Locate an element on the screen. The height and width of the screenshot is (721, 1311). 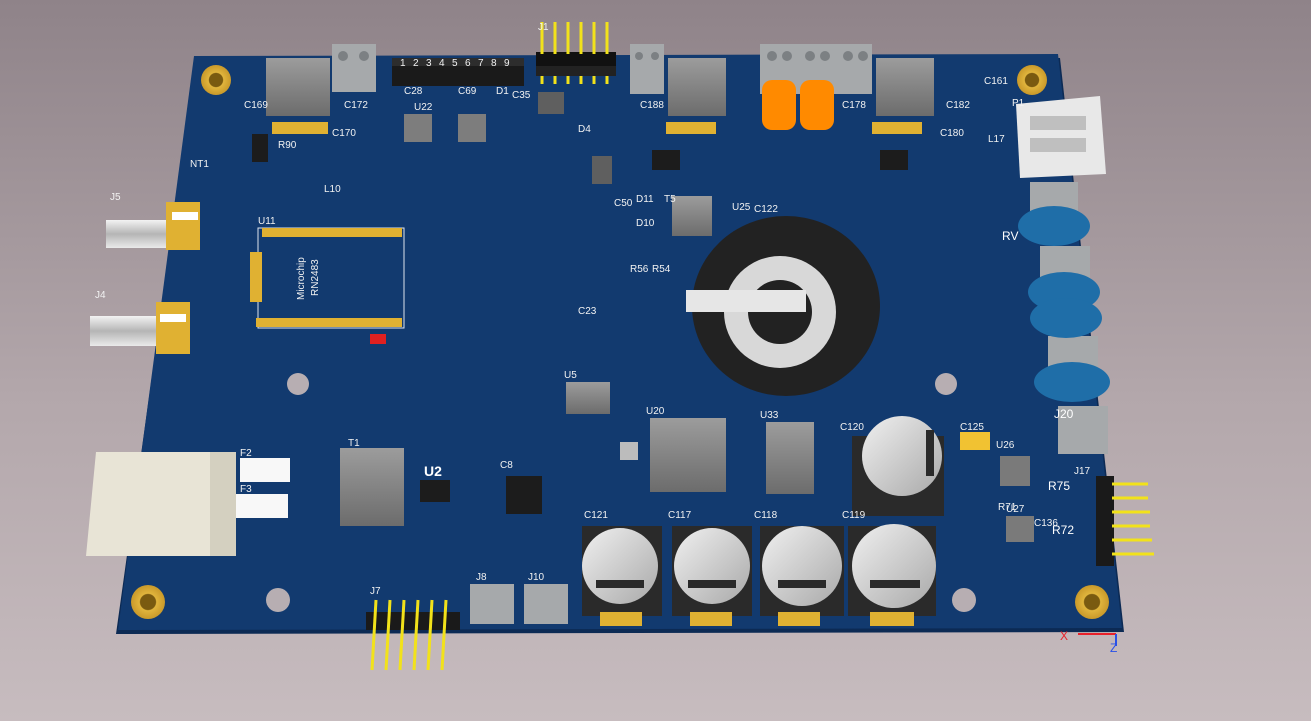
label-c170: C170 is located at coordinates (344, 133).